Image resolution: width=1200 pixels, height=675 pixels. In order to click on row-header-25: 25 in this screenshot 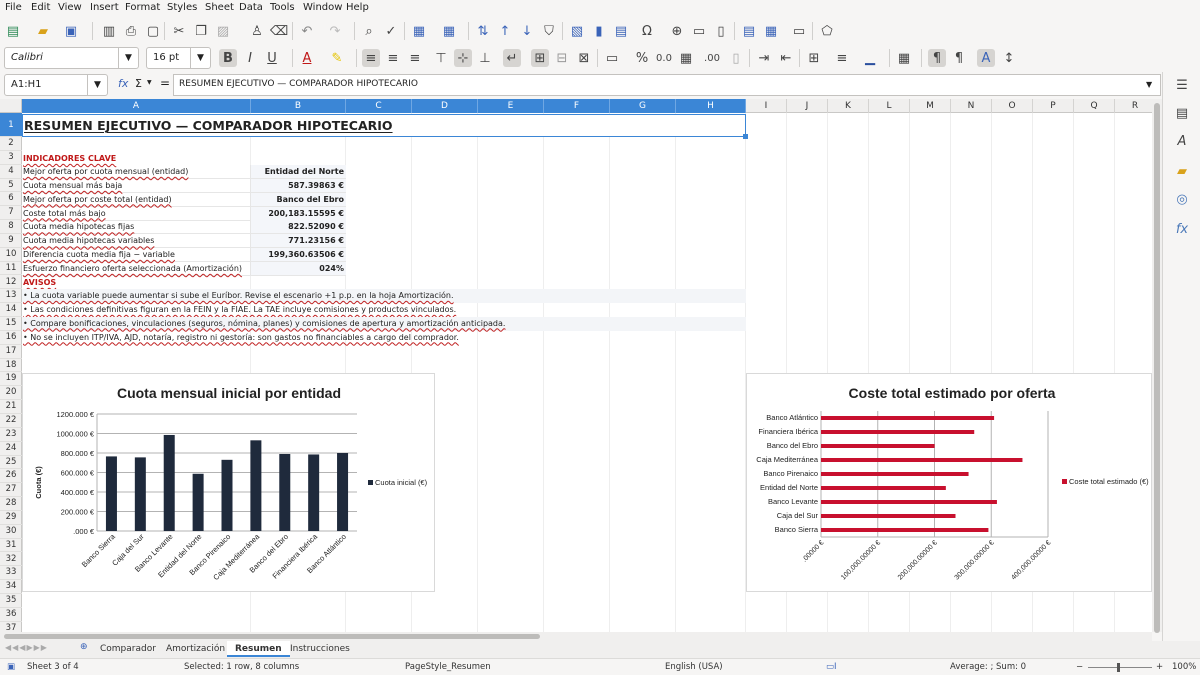, I will do `click(11, 463)`.